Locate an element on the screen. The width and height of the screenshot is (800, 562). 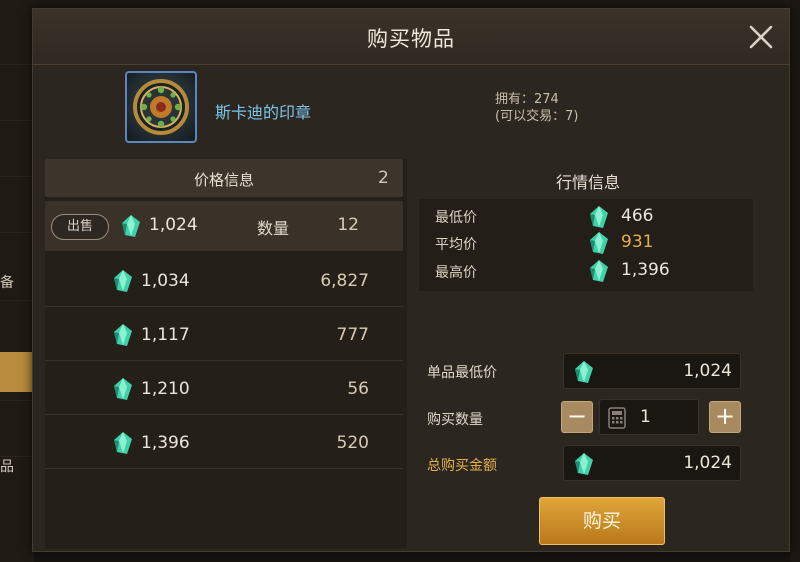
listing-quantity: 777 is located at coordinates (352, 335).